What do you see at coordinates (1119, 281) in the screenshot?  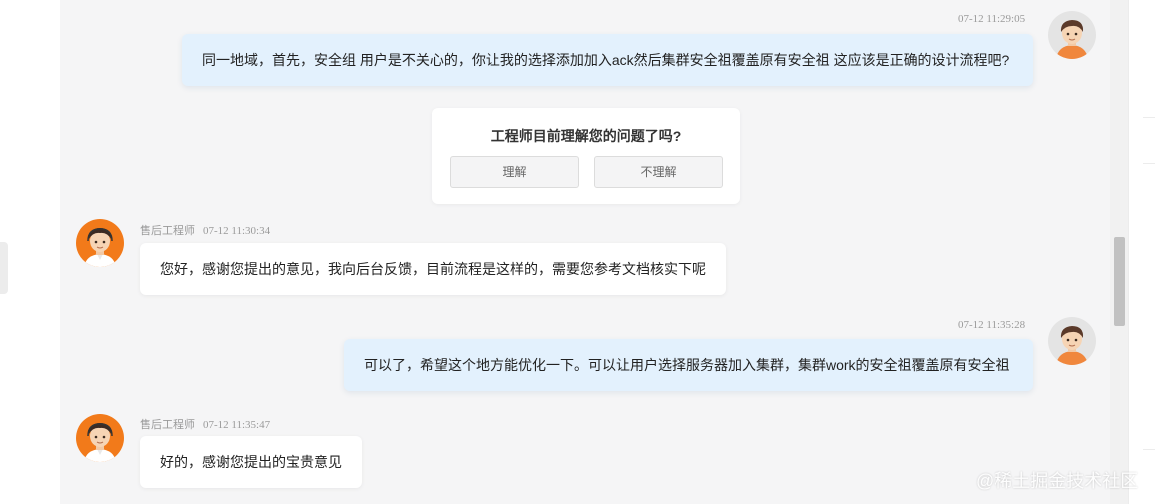 I see `scrollbar-thumb` at bounding box center [1119, 281].